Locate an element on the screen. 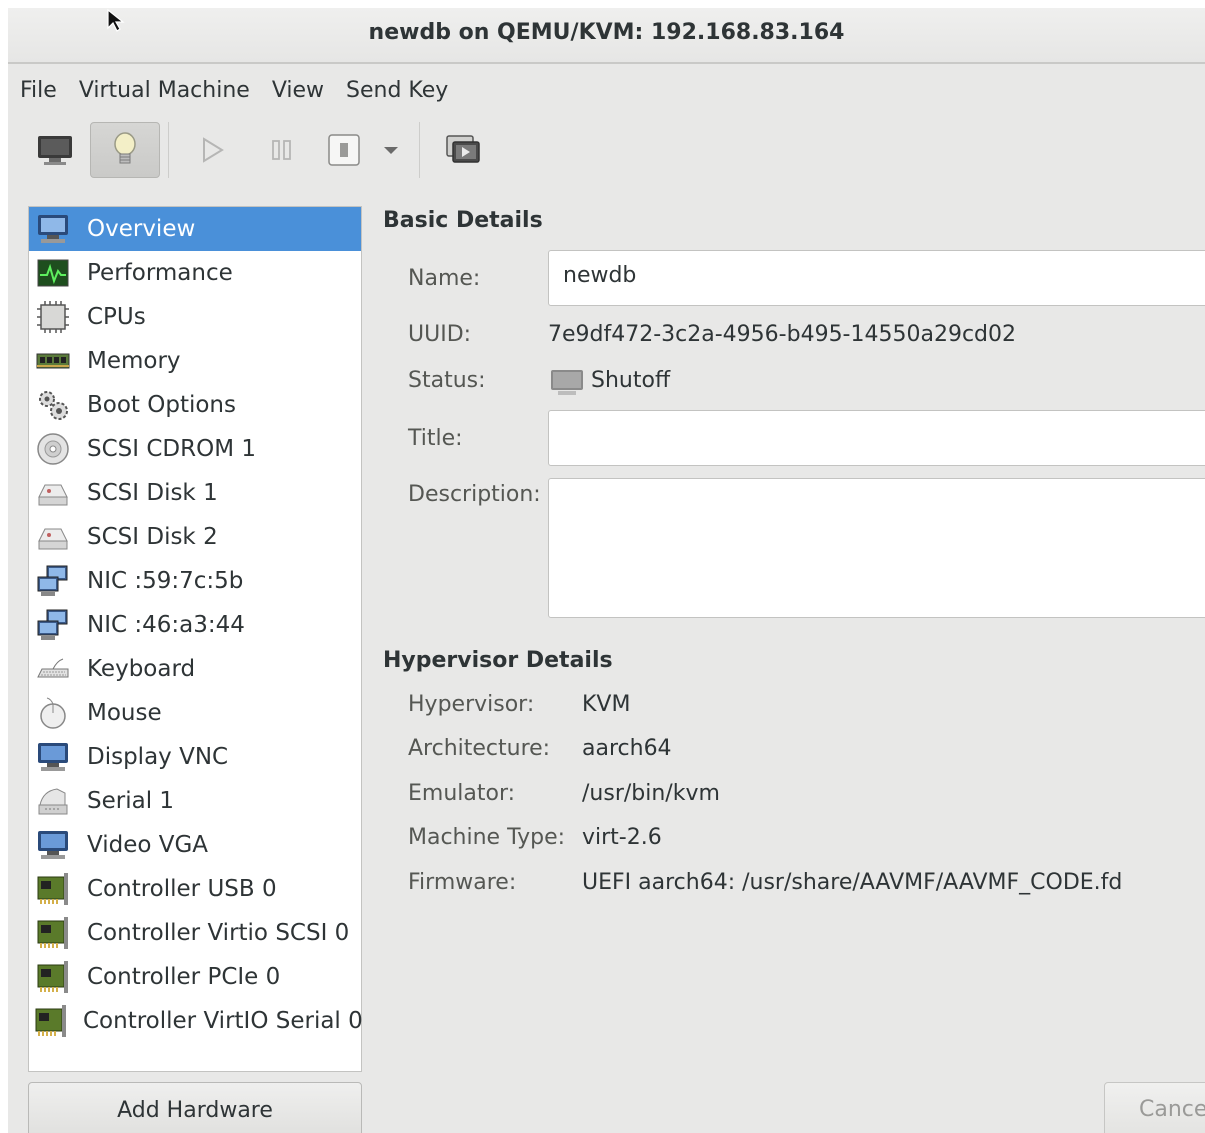 The image size is (1205, 1133). sidebar-item-label: Overview is located at coordinates (141, 229).